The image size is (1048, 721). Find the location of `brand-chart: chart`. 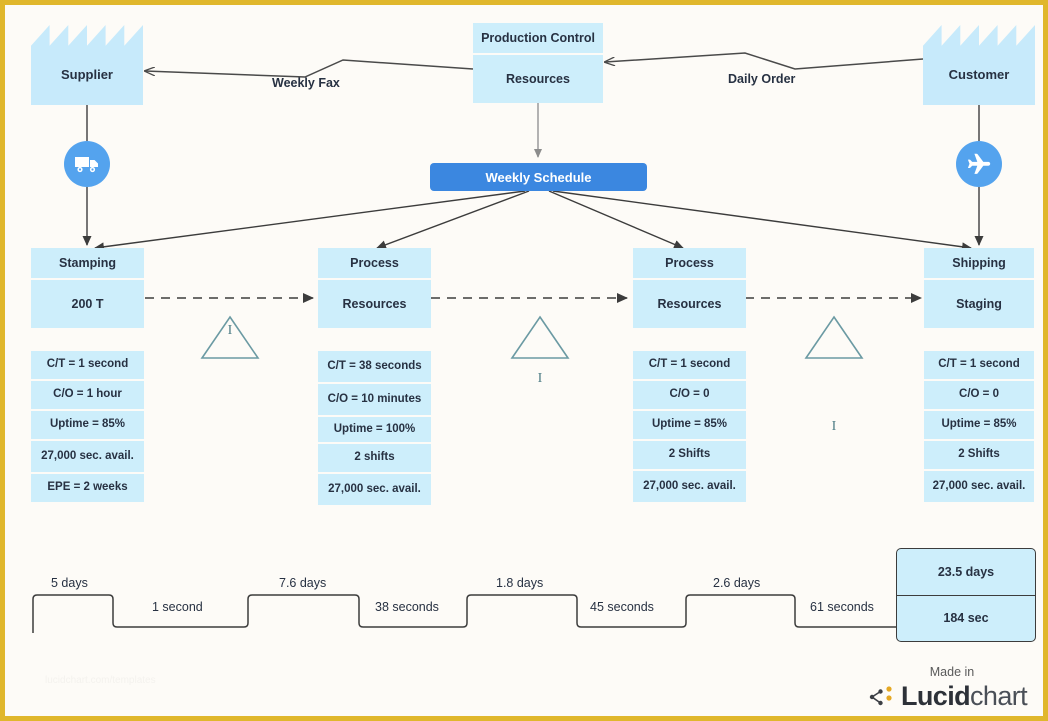

brand-chart: chart is located at coordinates (999, 696).